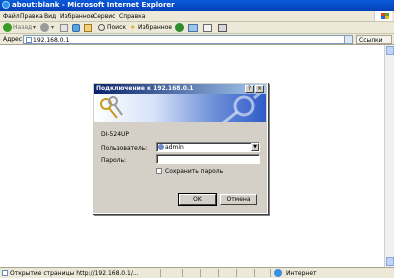 This screenshot has width=394, height=278. I want to click on menu-favorites: Избранное, so click(77, 16).